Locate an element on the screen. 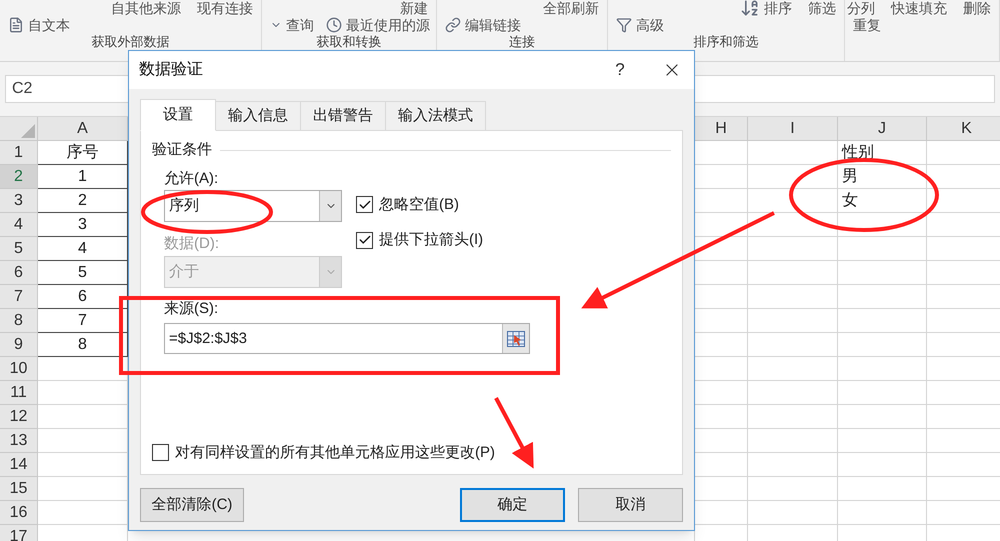 This screenshot has height=541, width=1000. ribbon-button: 自文本 is located at coordinates (39, 25).